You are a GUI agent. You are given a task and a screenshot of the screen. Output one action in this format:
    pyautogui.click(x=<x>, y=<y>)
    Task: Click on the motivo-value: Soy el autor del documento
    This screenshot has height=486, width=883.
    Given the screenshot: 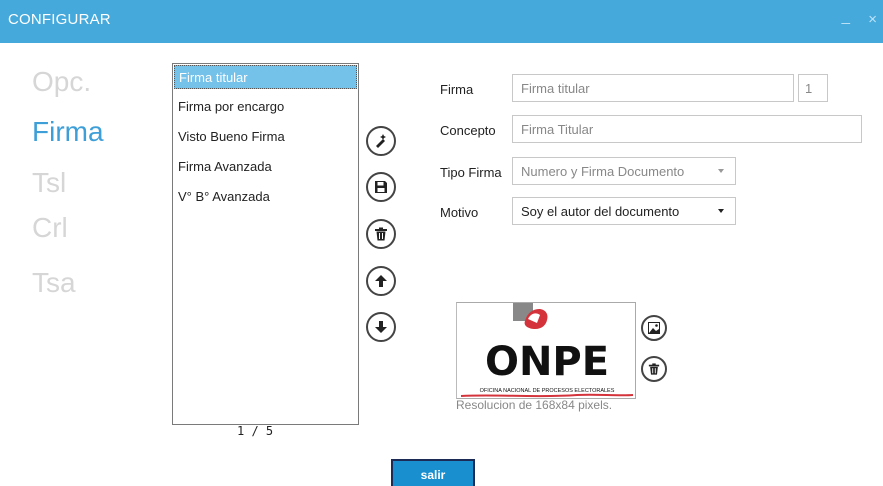 What is the action you would take?
    pyautogui.click(x=600, y=211)
    